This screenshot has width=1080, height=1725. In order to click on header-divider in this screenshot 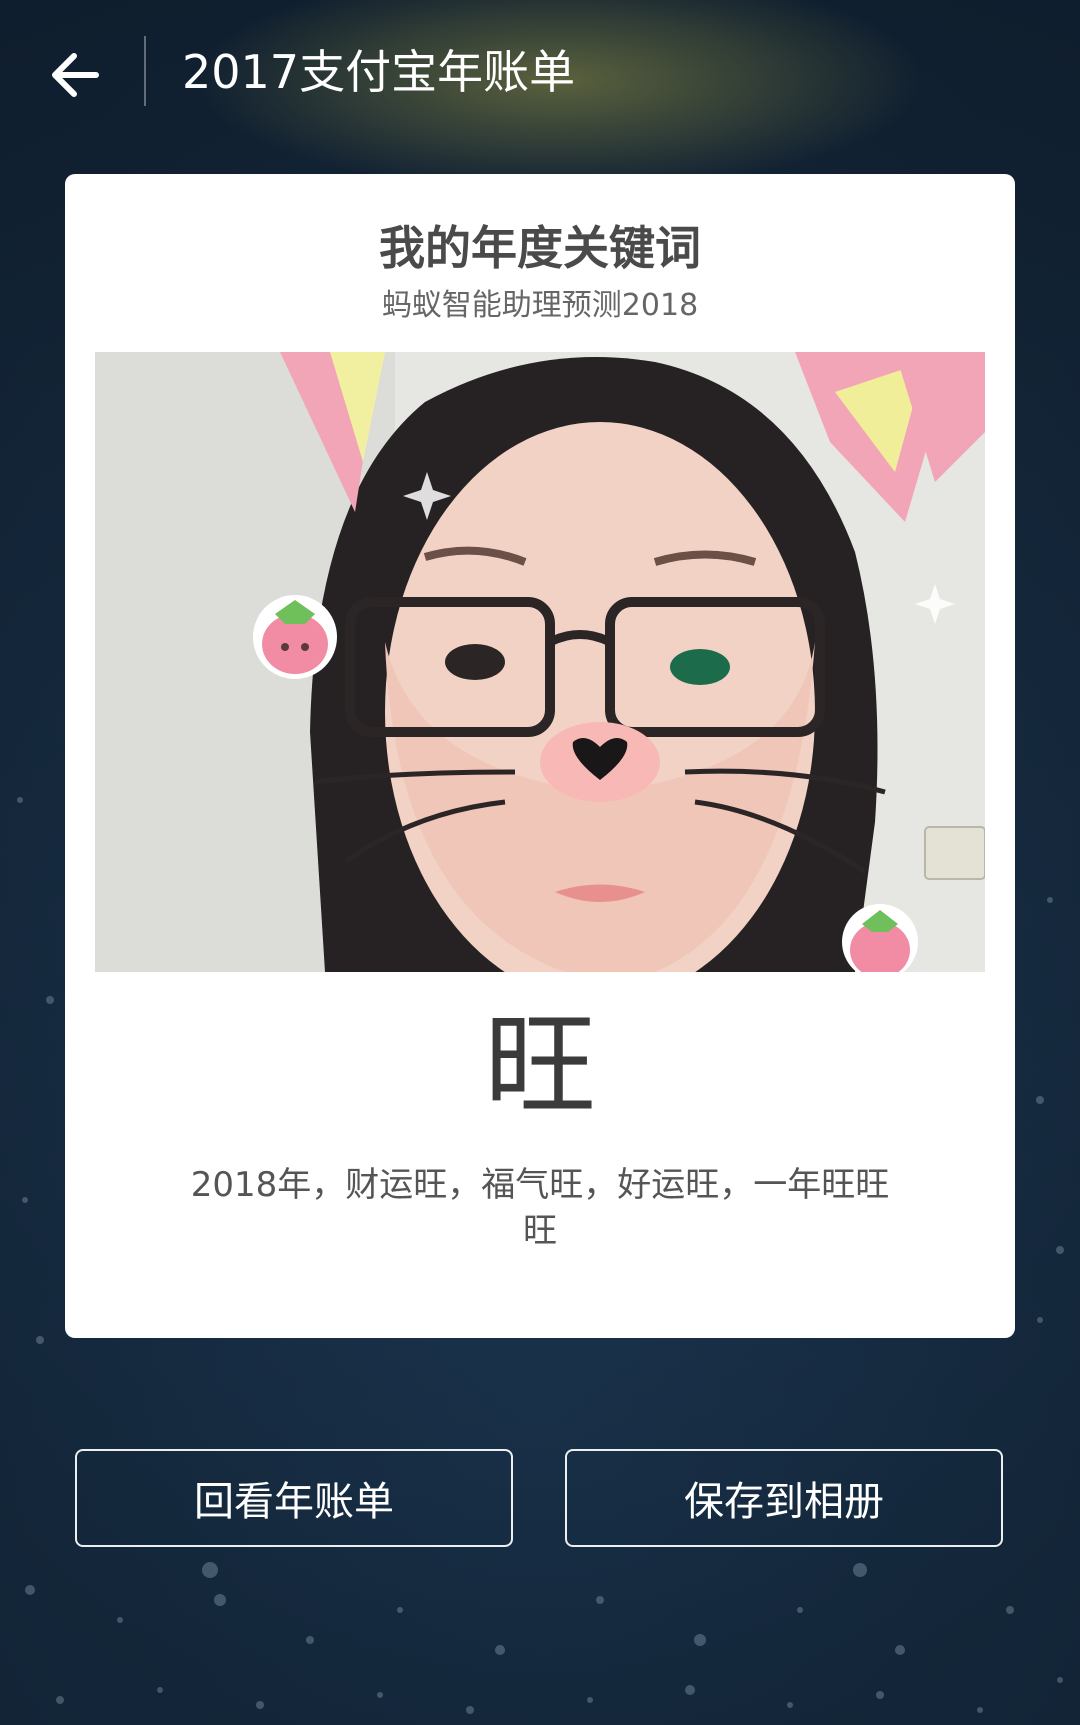, I will do `click(145, 71)`.